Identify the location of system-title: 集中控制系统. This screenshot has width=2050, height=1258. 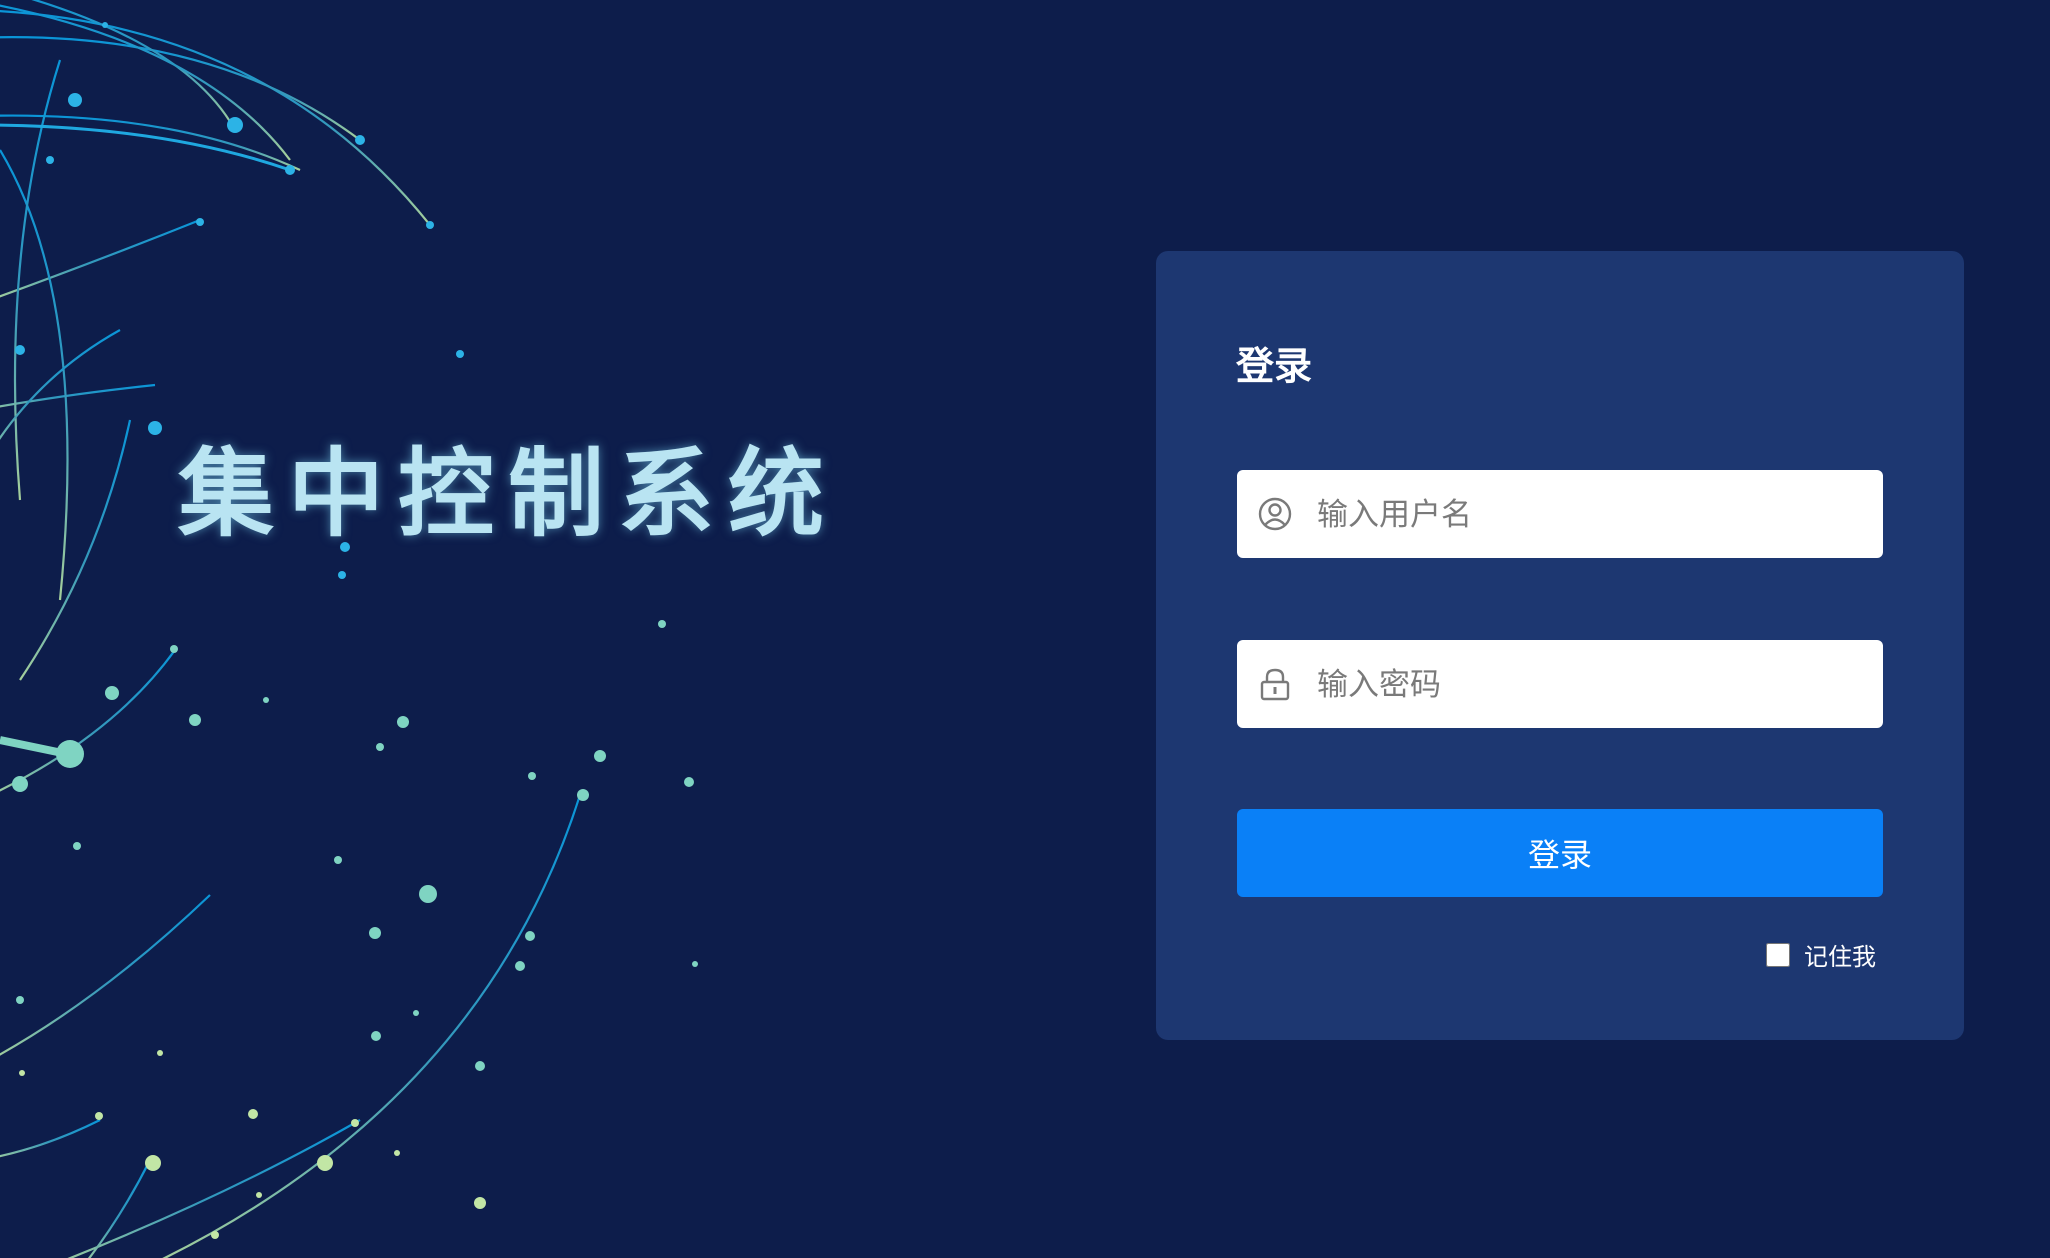
(508, 494).